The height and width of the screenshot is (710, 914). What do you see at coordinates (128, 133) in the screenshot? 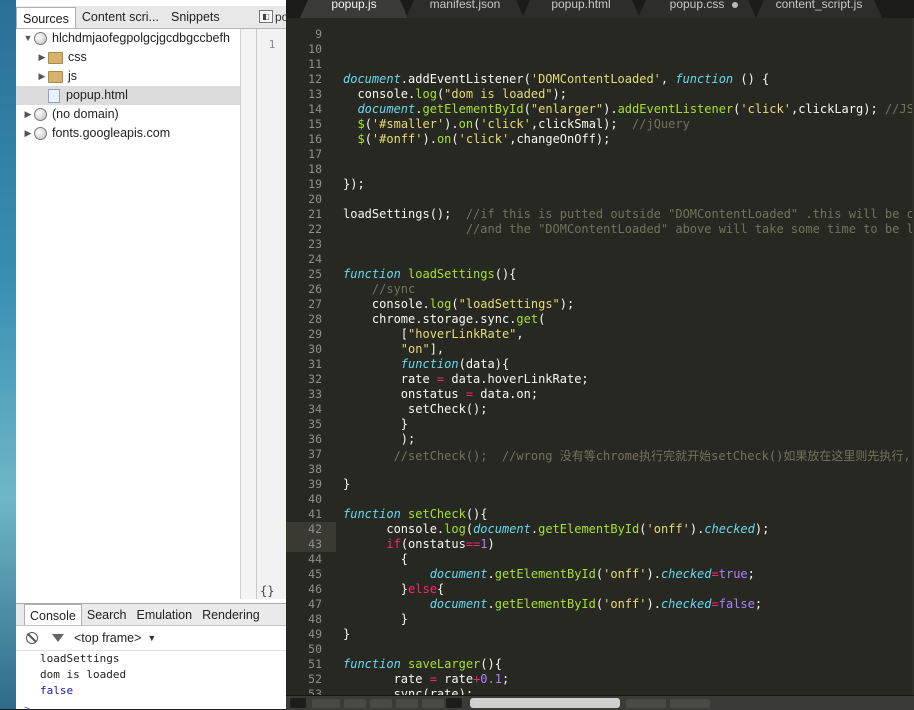
I see `tree-item: ▶ fonts.googleapis.com` at bounding box center [128, 133].